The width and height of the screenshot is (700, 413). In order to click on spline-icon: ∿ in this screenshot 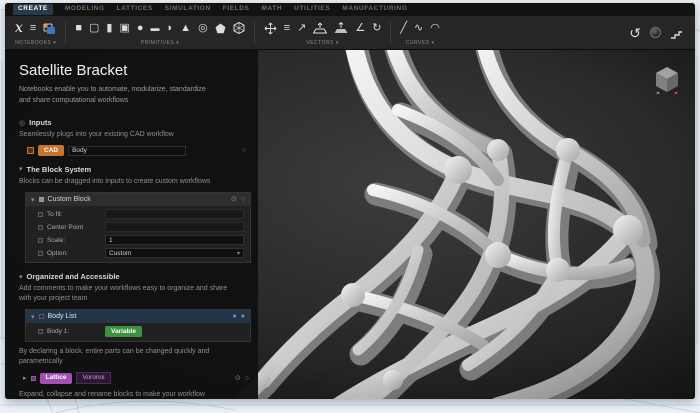, I will do `click(418, 28)`.